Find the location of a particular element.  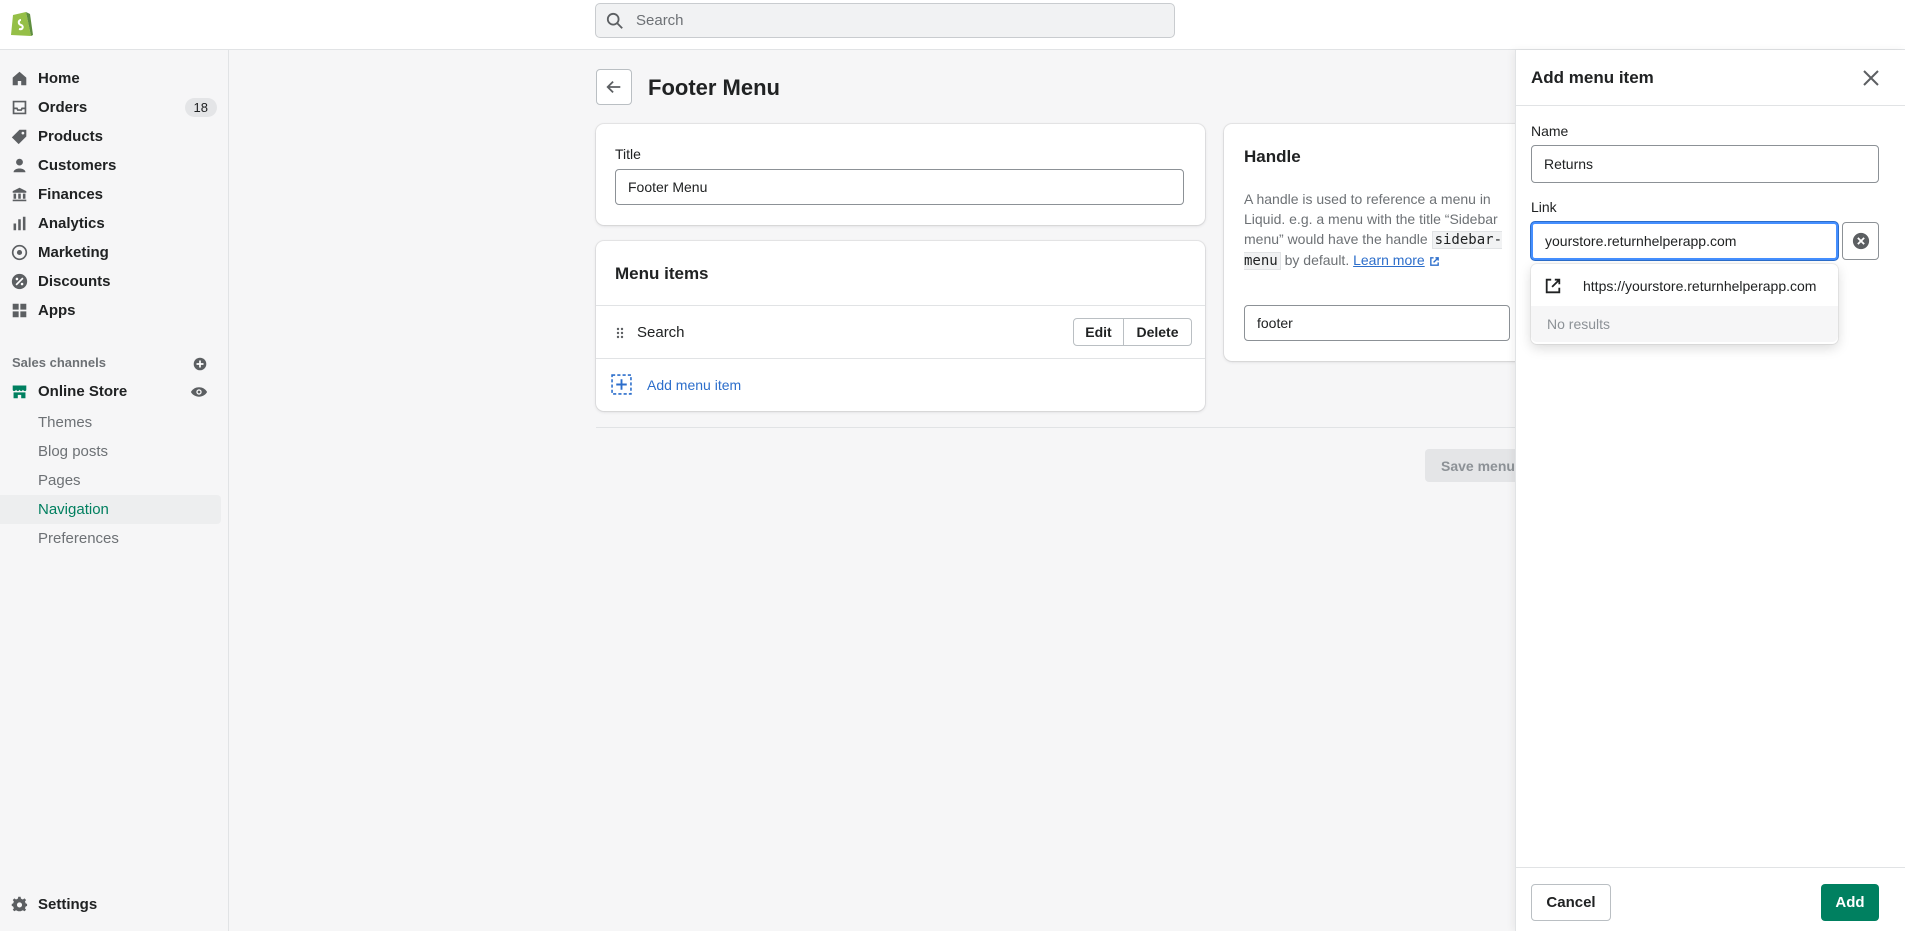

clear-link-button is located at coordinates (1860, 241).